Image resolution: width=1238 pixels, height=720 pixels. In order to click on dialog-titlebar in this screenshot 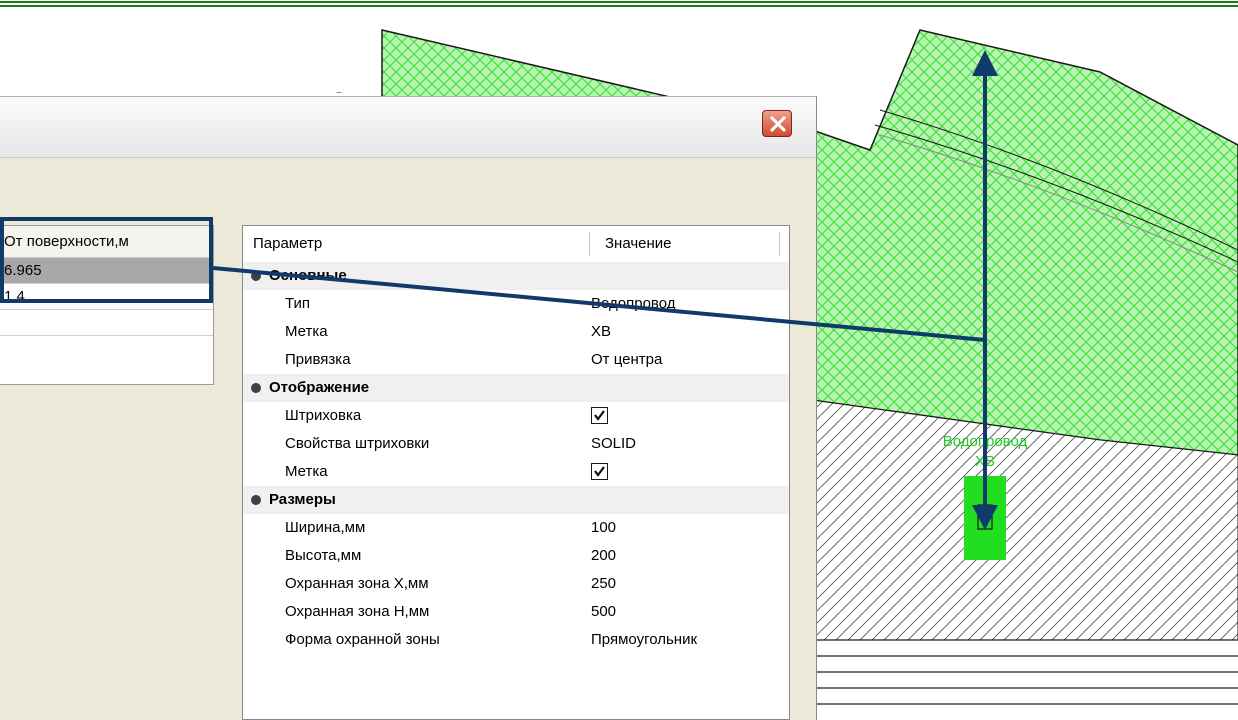, I will do `click(408, 127)`.